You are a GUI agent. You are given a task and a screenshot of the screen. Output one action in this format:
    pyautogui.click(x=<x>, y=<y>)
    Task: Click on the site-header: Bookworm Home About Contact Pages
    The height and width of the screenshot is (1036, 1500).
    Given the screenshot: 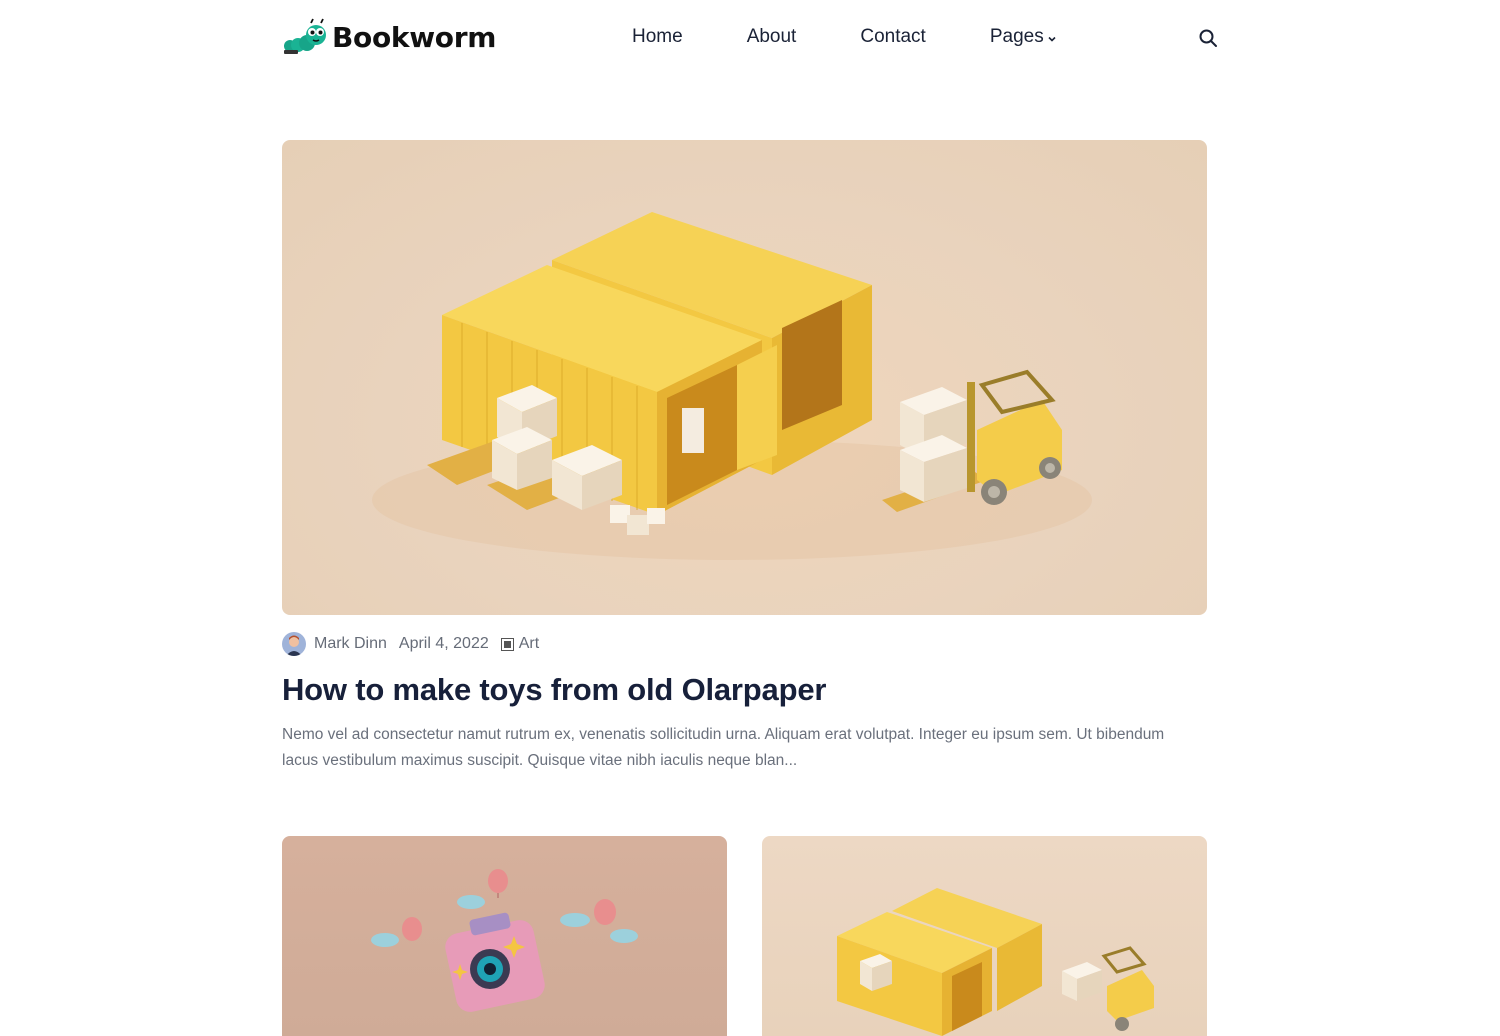 What is the action you would take?
    pyautogui.click(x=750, y=38)
    